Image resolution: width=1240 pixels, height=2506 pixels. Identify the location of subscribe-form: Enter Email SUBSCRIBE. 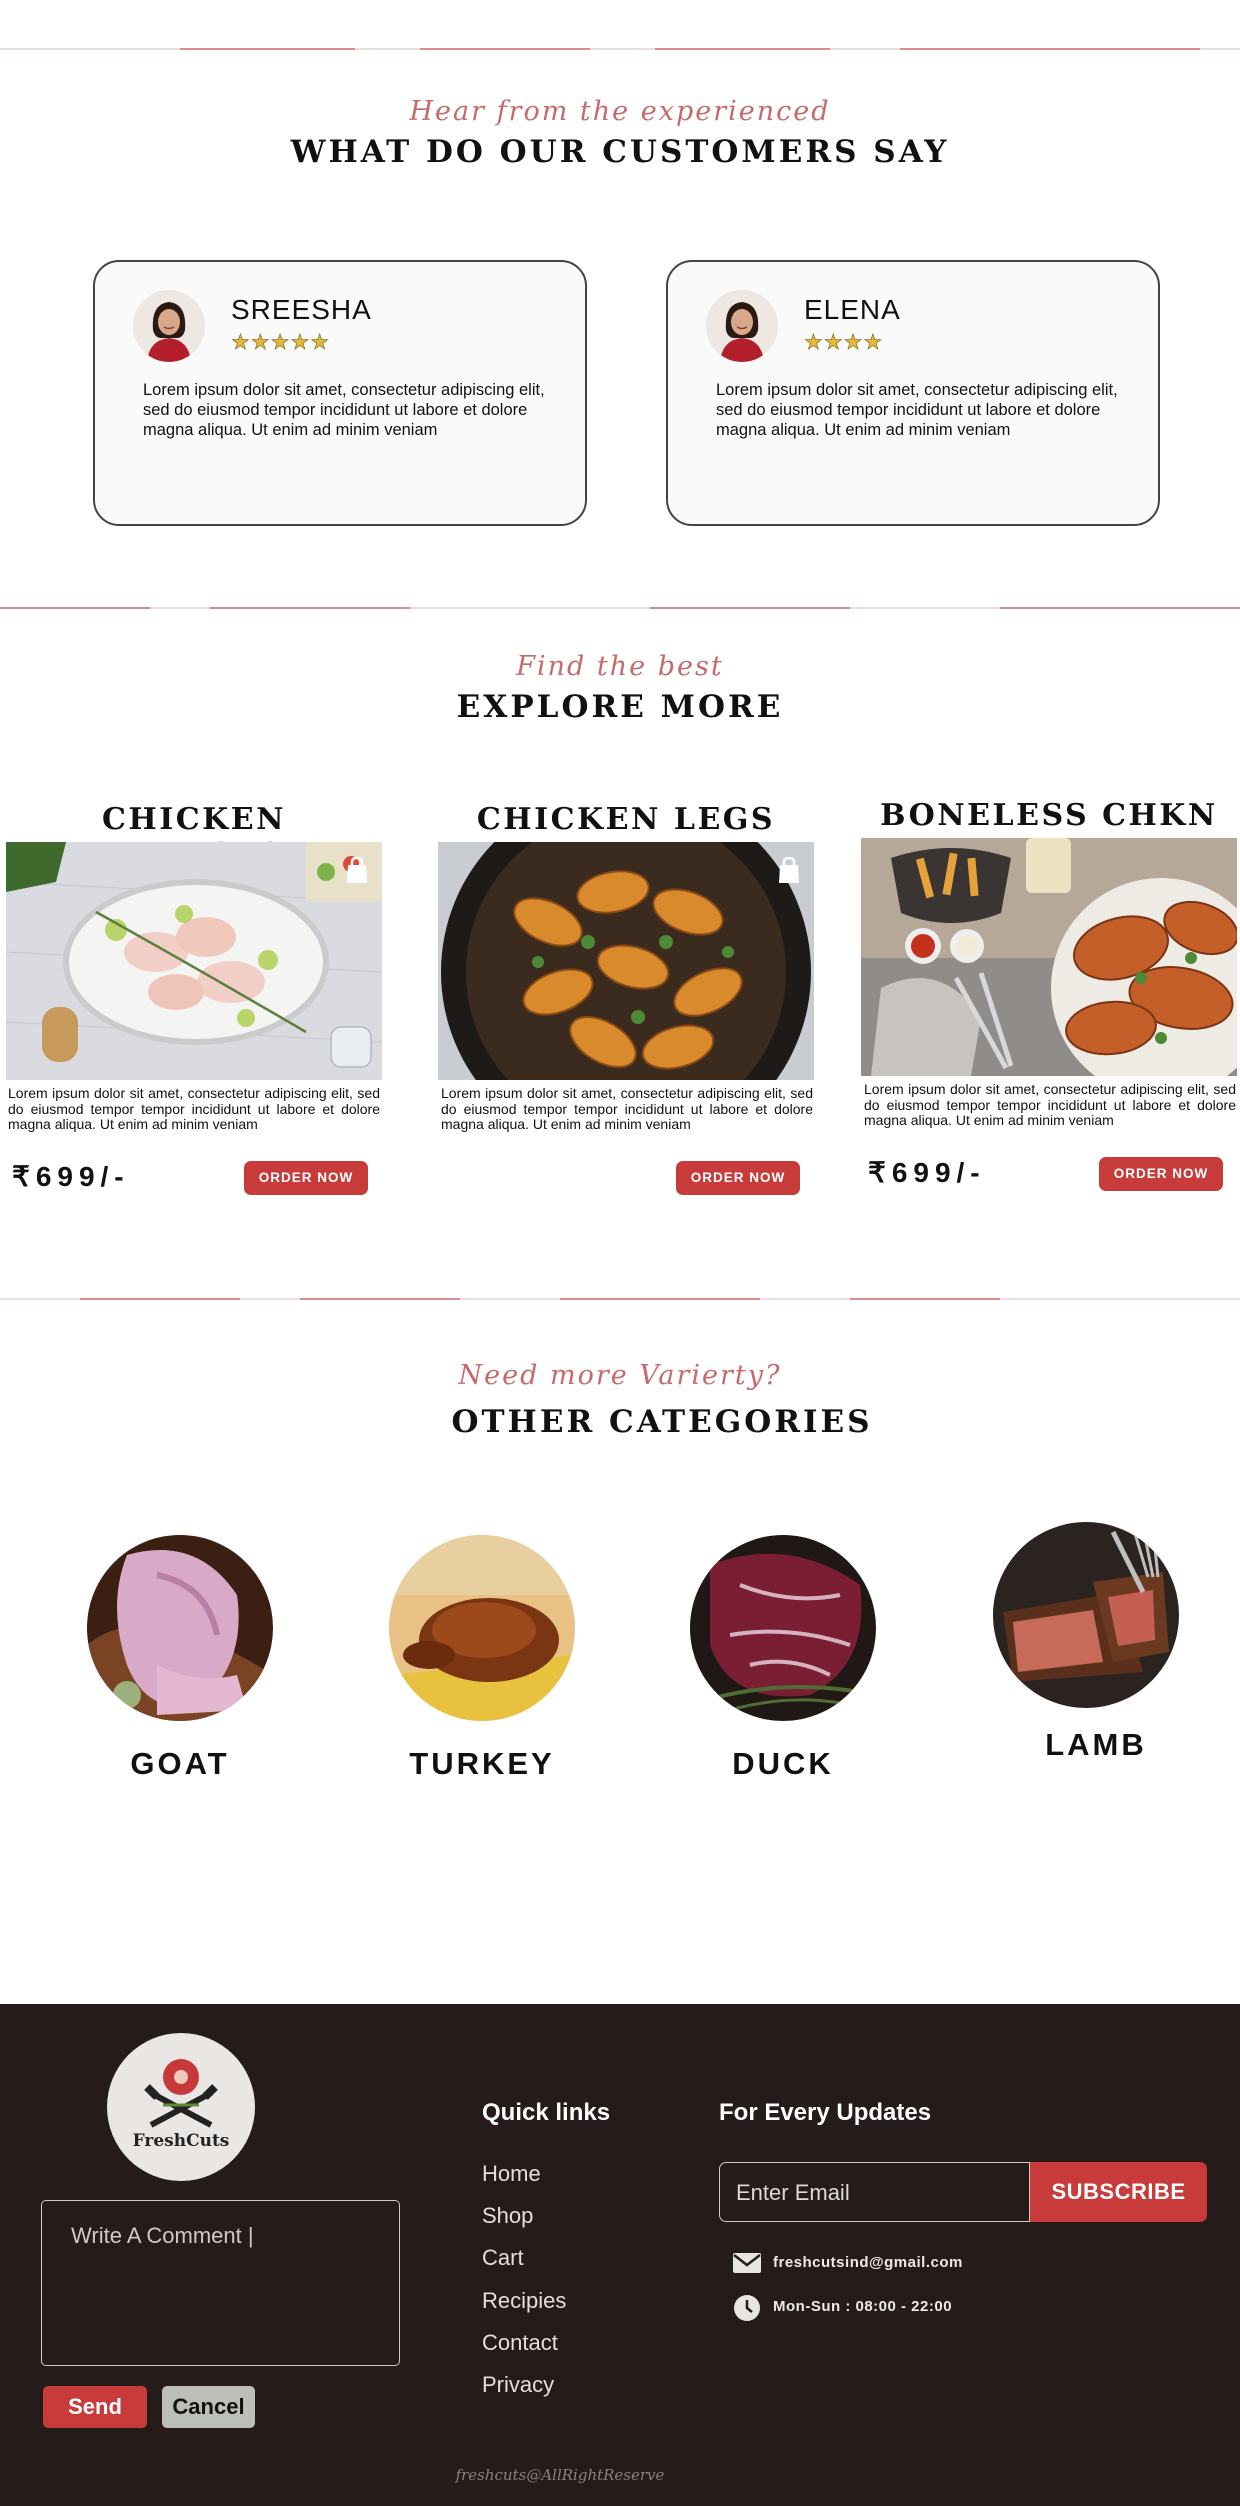
(963, 2192).